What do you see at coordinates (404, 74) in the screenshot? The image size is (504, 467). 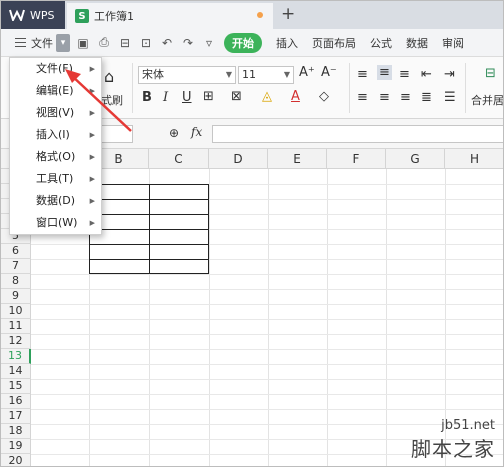 I see `align-bottom-icon: ≡` at bounding box center [404, 74].